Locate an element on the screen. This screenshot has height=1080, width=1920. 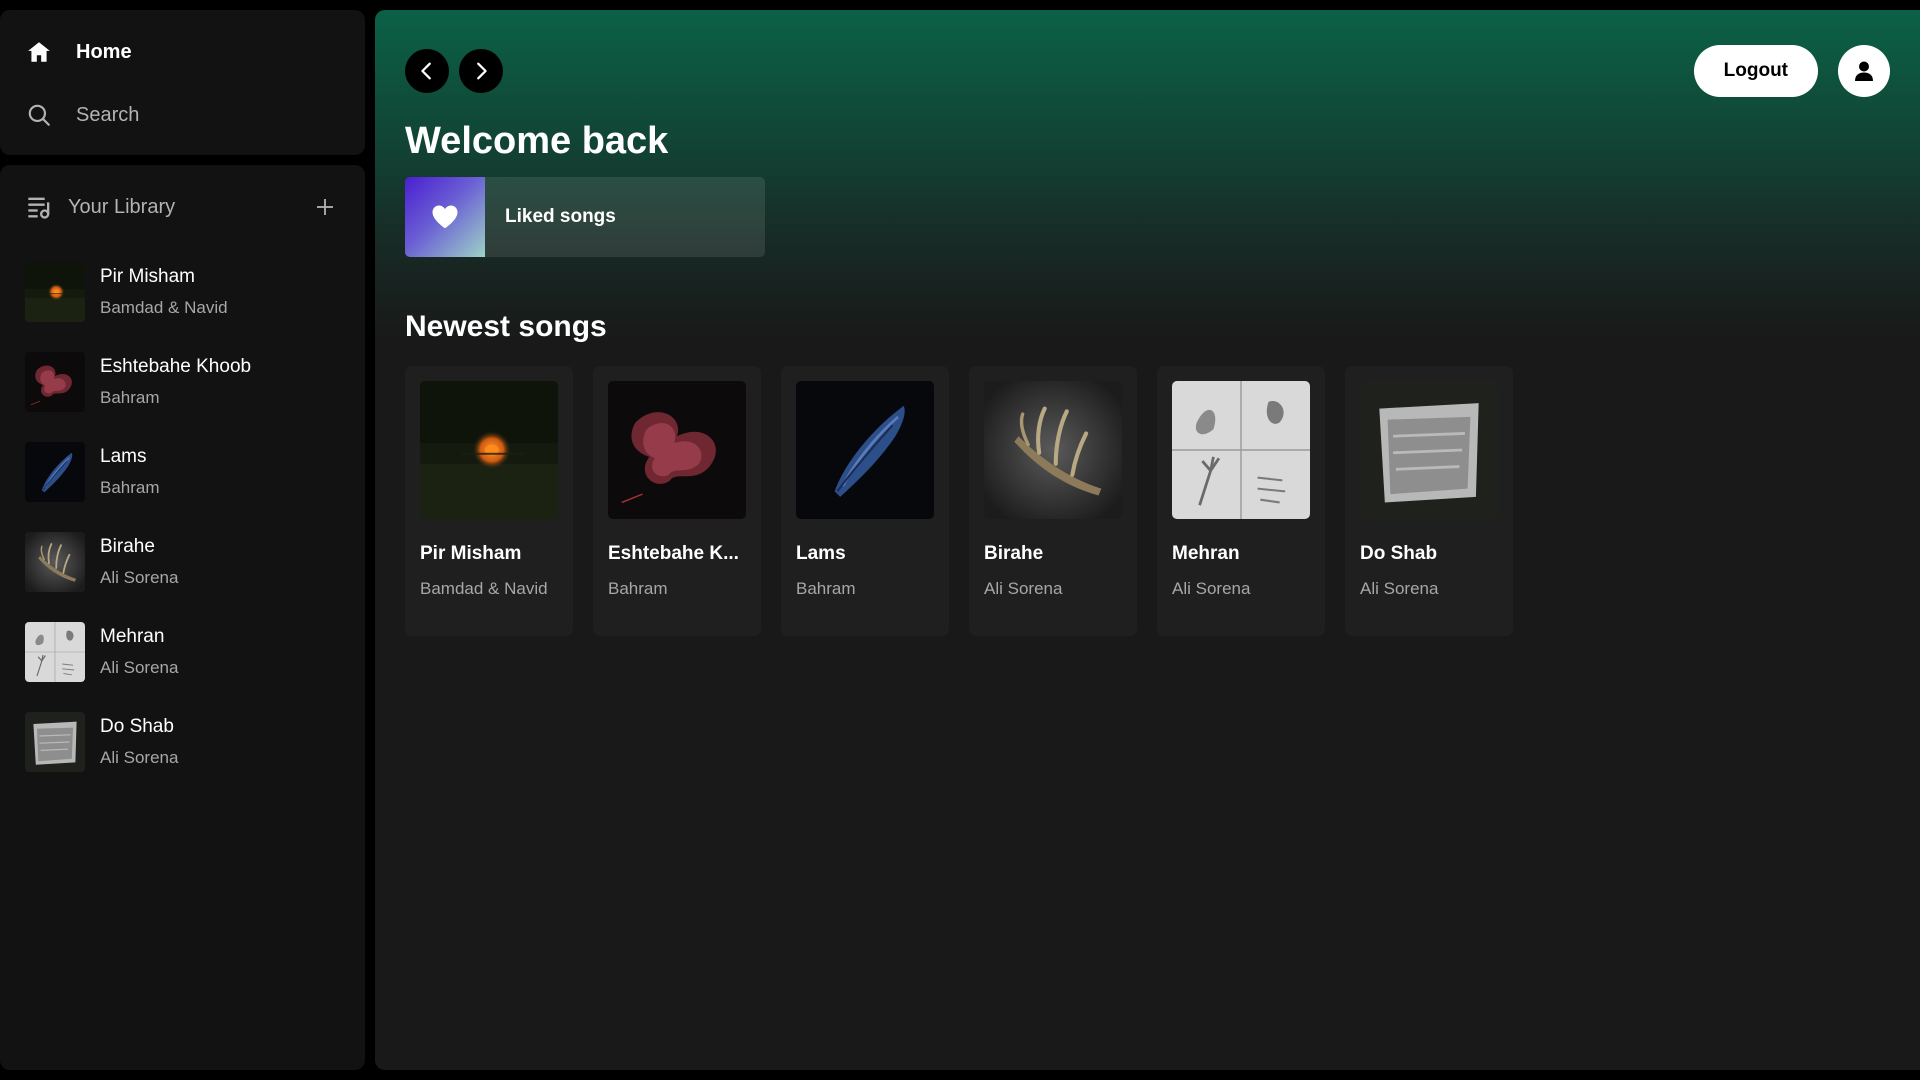
song-card-title: Mehran is located at coordinates (1206, 553).